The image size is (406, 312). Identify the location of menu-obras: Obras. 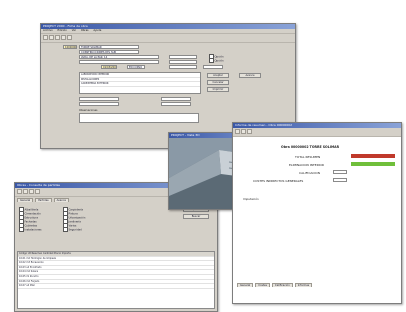
(85, 30).